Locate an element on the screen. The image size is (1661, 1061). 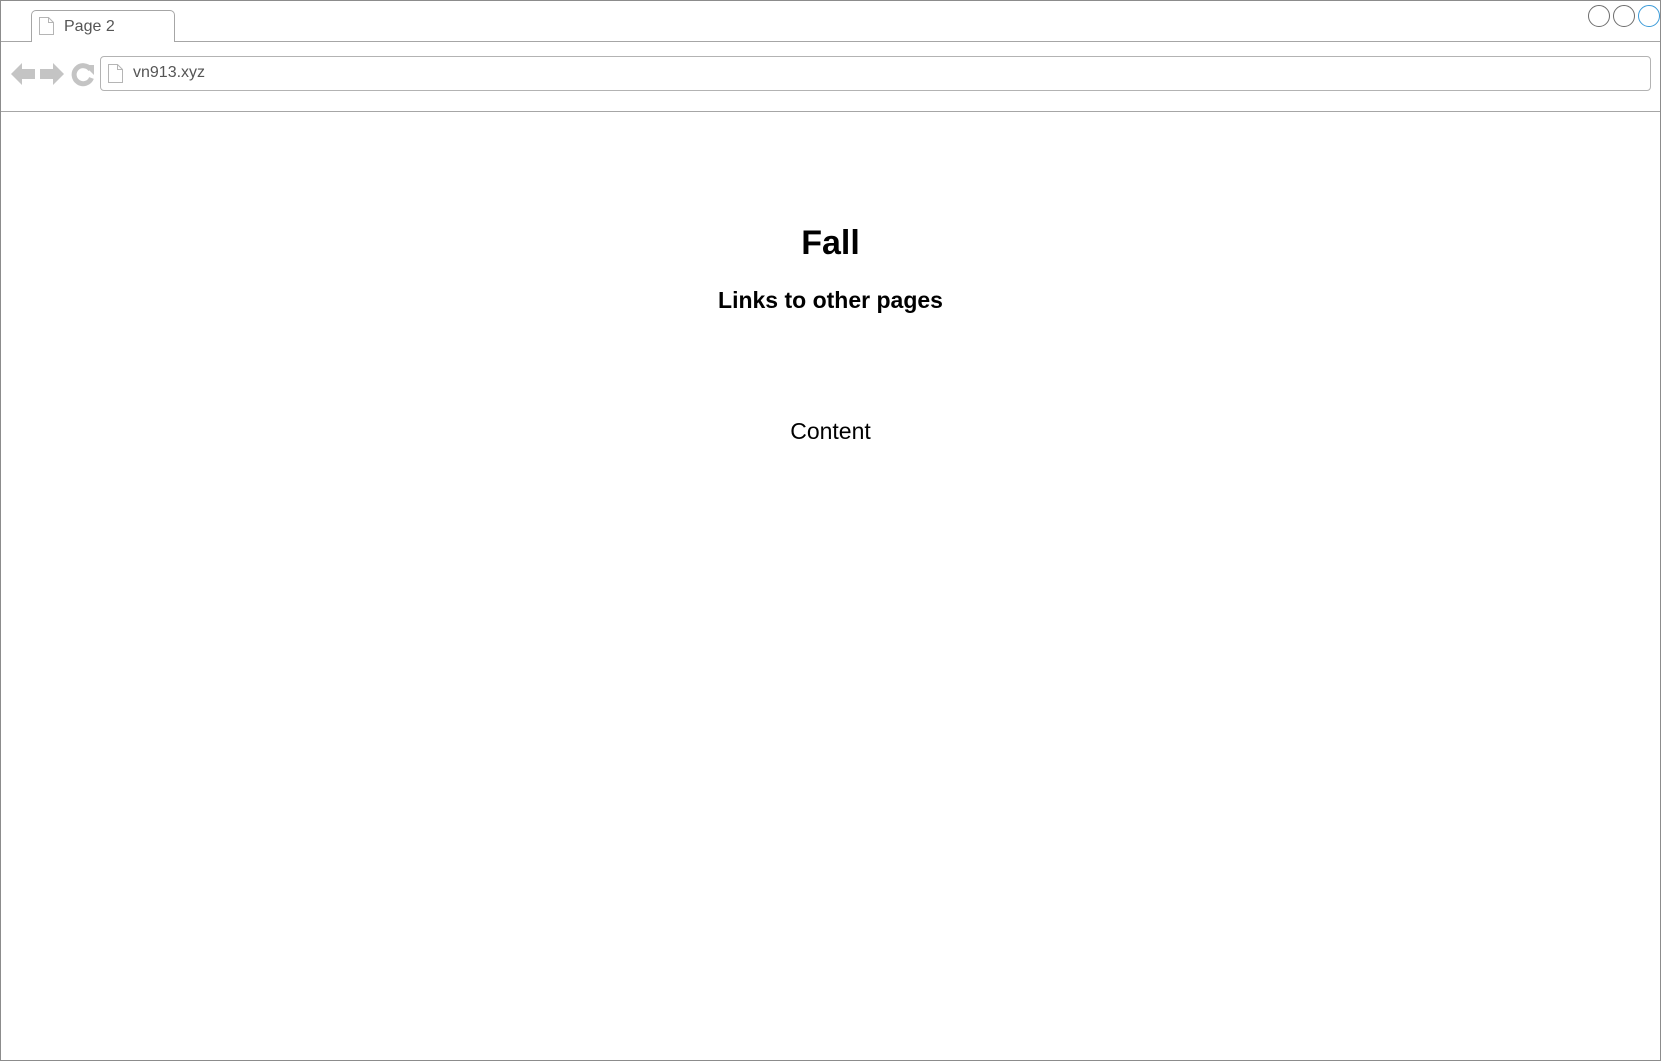
window-controls is located at coordinates (1624, 16).